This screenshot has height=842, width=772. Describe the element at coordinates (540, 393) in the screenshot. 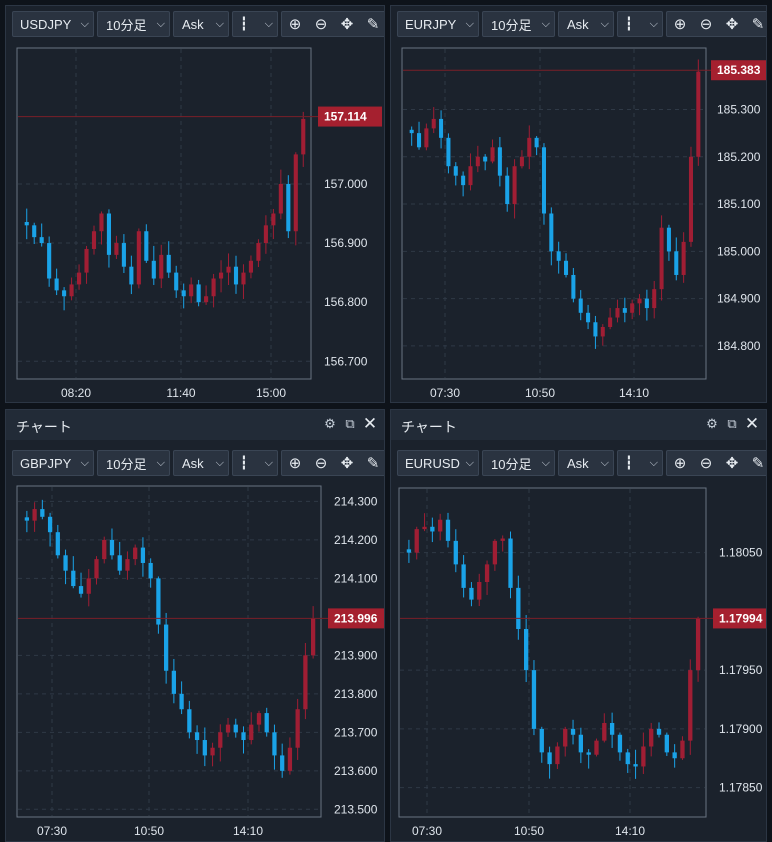

I see `x-tick-label: 10:50` at that location.